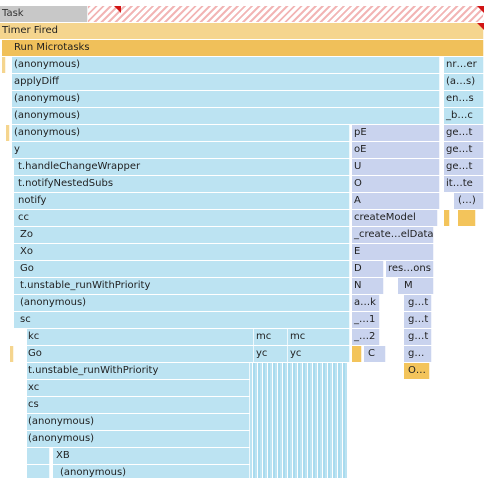 This screenshot has width=488, height=478. I want to click on frame-createdata: _create…elData, so click(393, 235).